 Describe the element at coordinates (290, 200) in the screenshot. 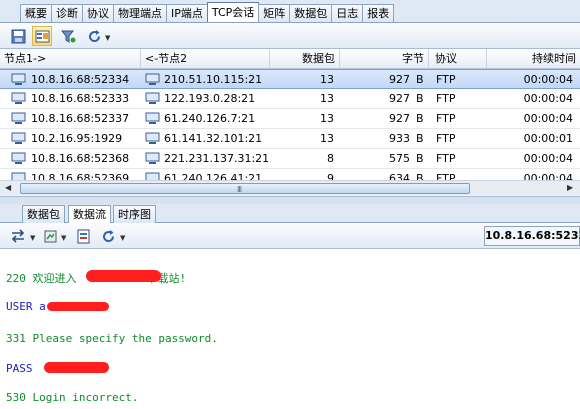

I see `pane-splitter` at that location.